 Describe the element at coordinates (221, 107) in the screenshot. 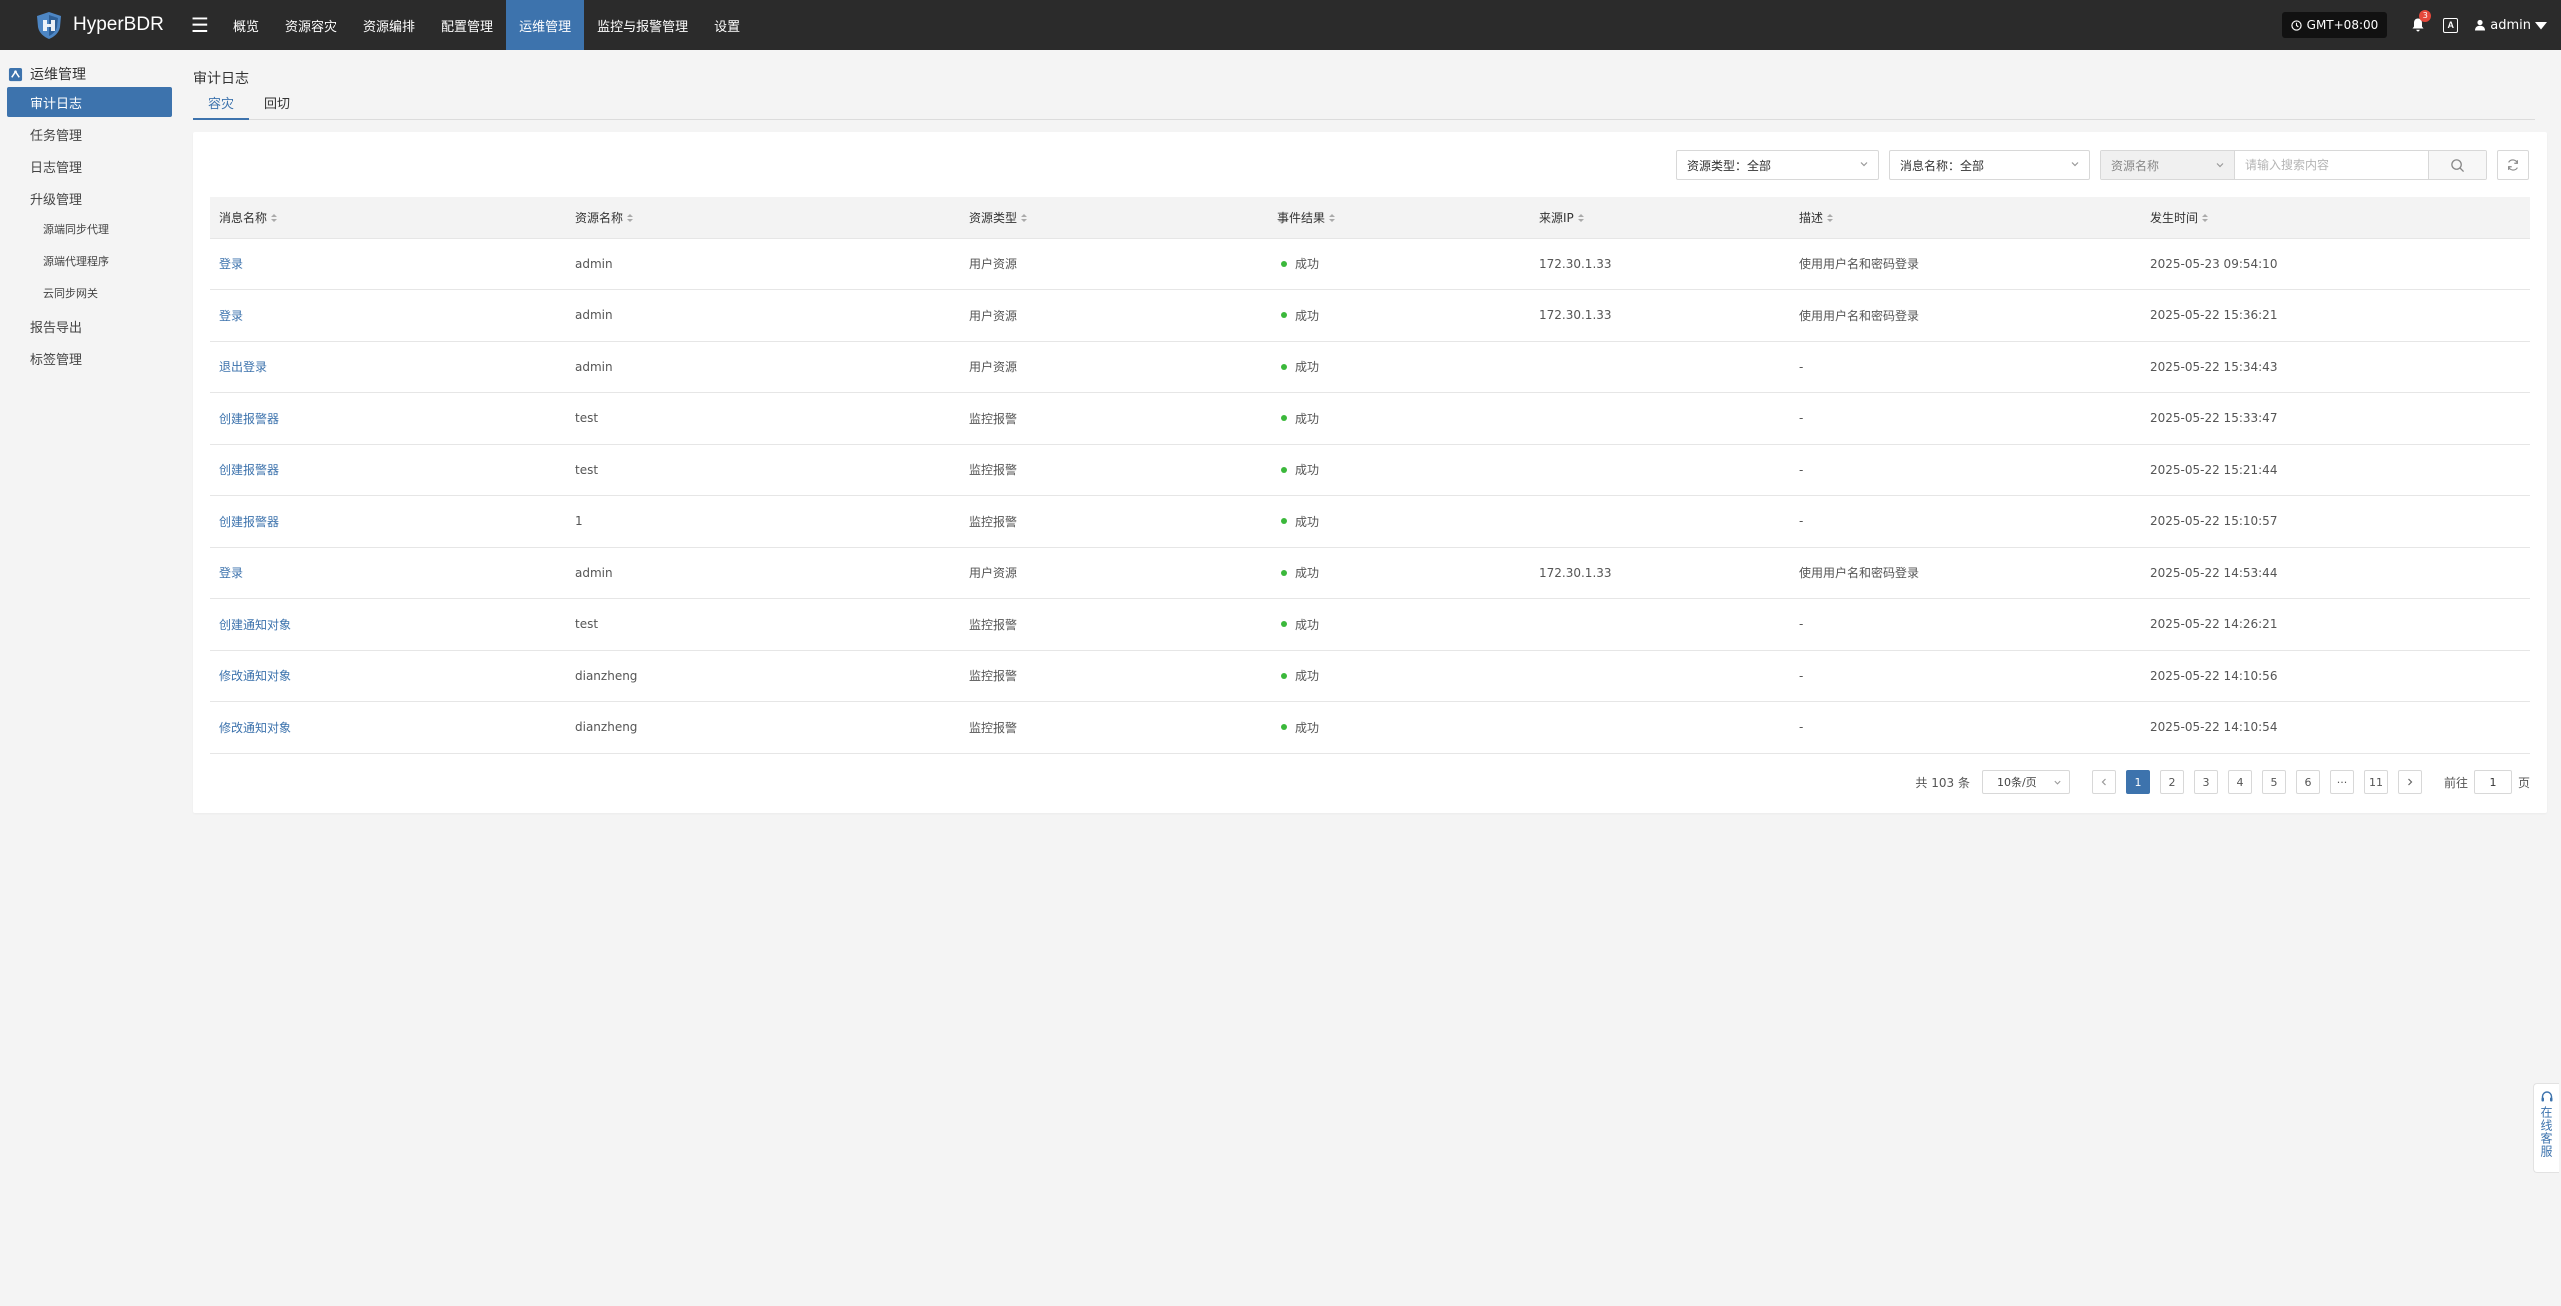

I see `tab-dr: 容灾` at that location.